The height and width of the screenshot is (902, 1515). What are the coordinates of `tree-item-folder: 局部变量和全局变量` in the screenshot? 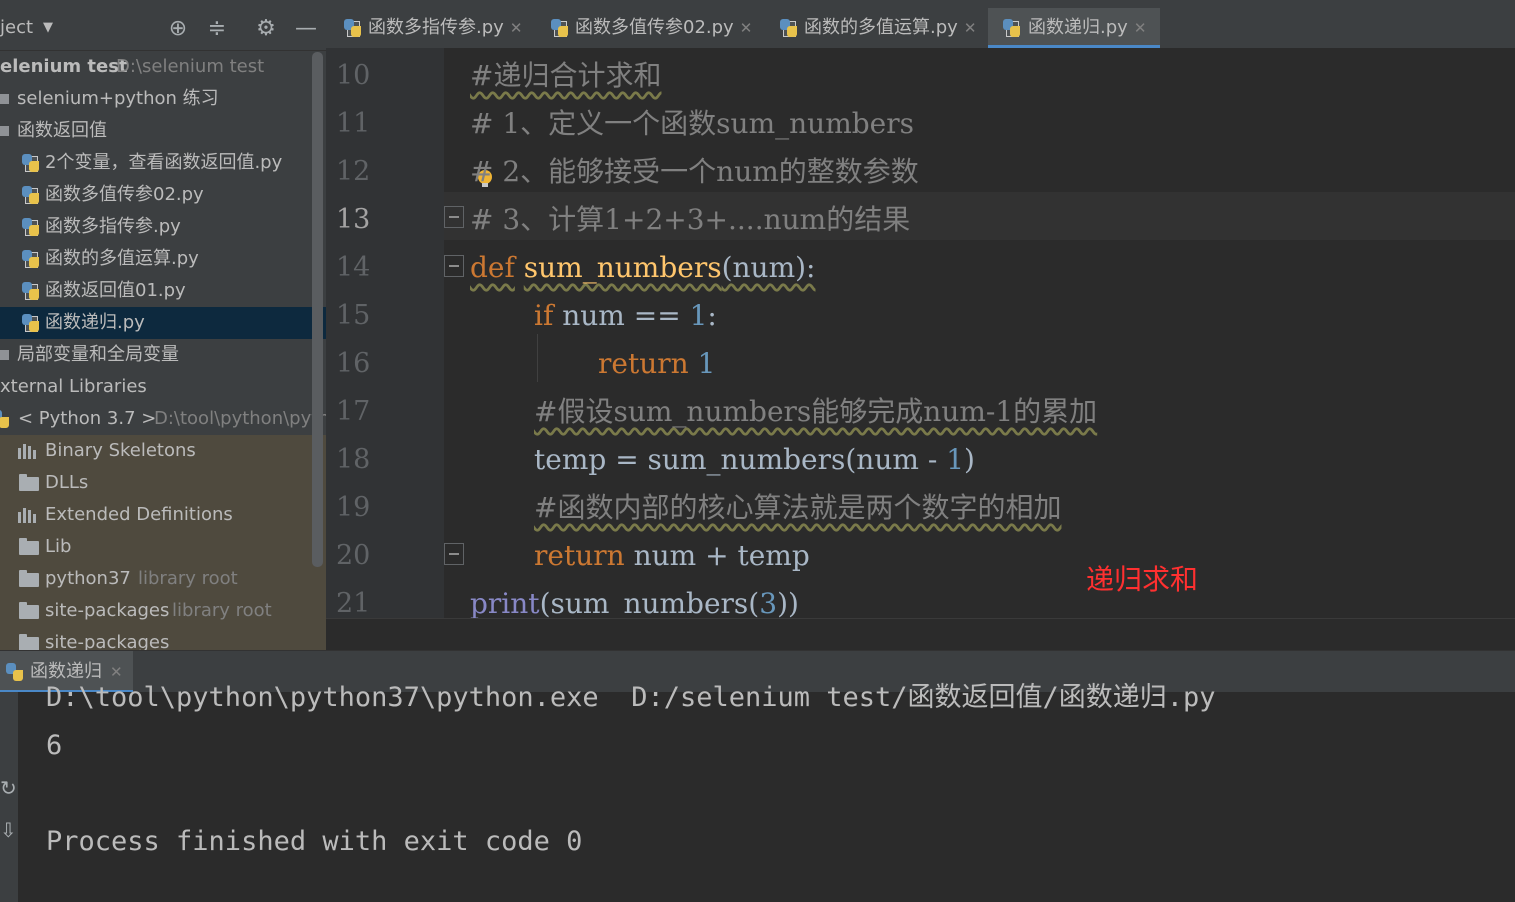 It's located at (163, 355).